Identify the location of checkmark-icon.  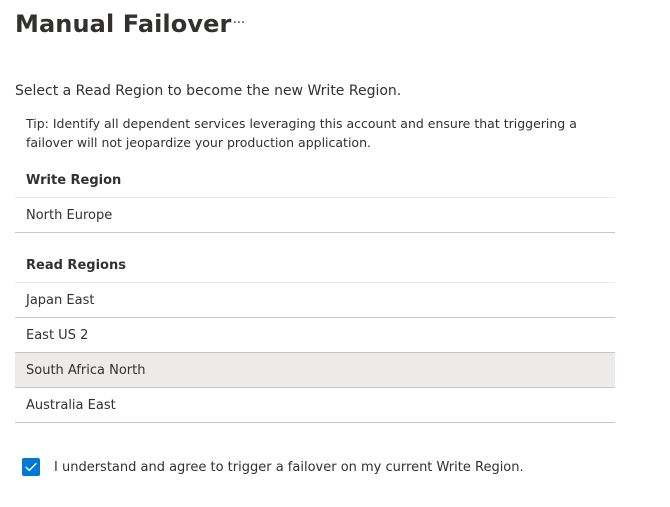
(31, 467).